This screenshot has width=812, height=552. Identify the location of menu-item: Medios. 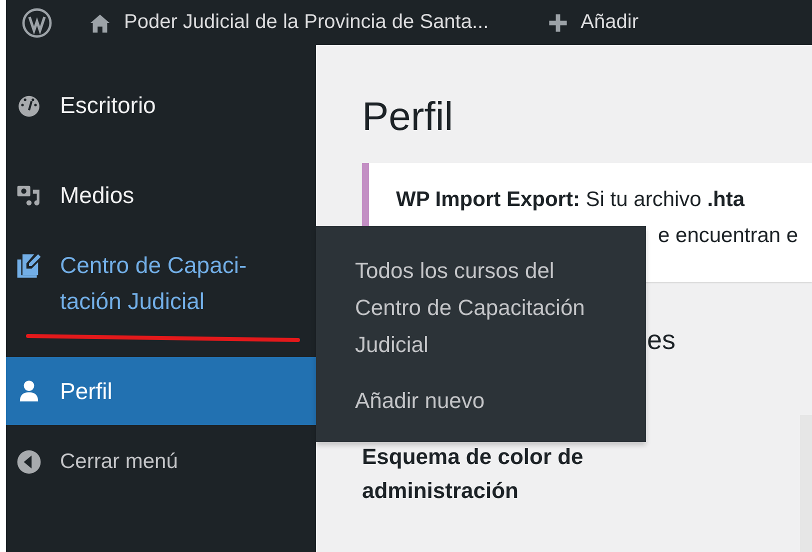
(161, 195).